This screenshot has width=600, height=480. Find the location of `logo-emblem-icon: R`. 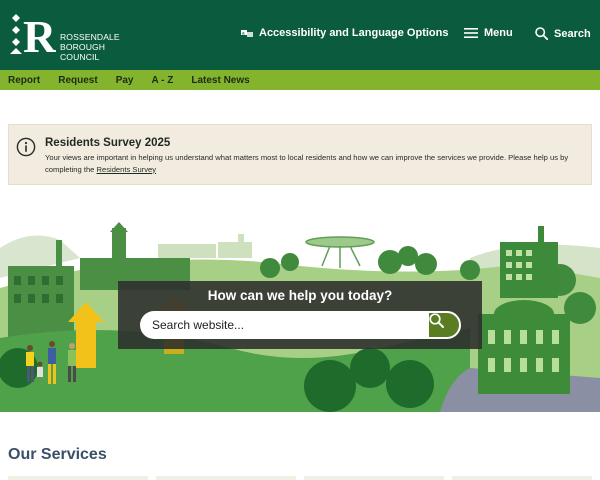

logo-emblem-icon: R is located at coordinates (33, 36).